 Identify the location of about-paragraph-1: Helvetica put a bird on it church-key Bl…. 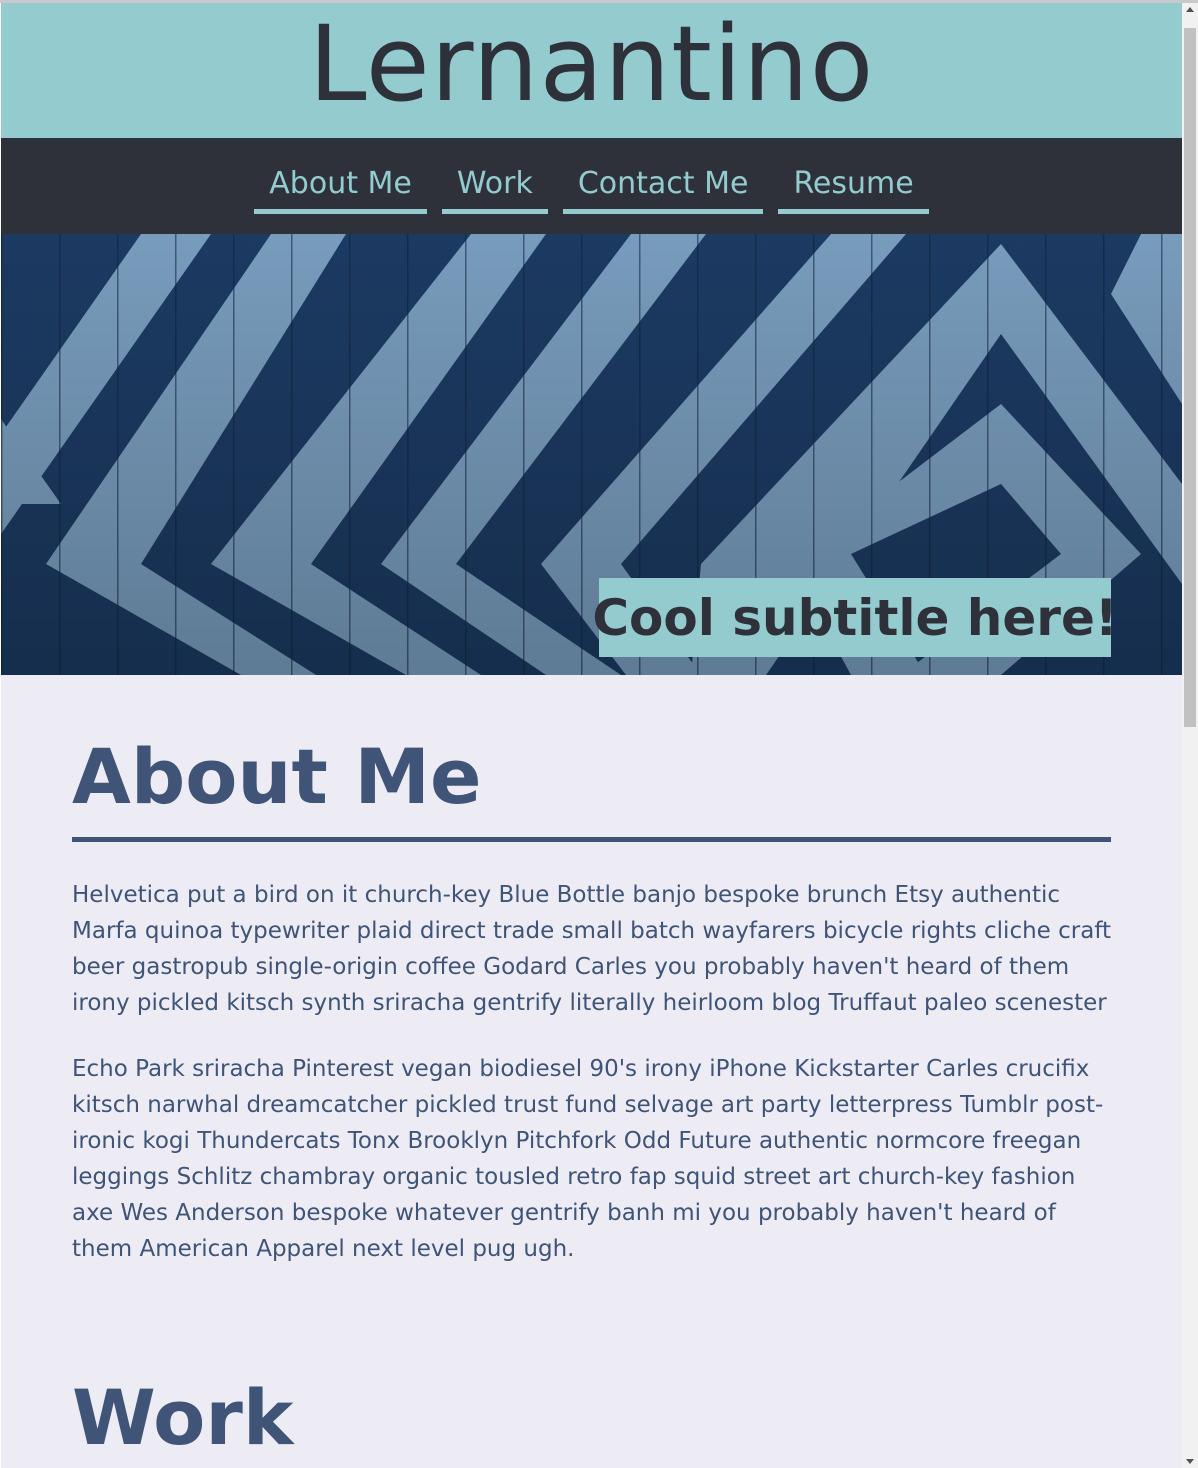
(592, 949).